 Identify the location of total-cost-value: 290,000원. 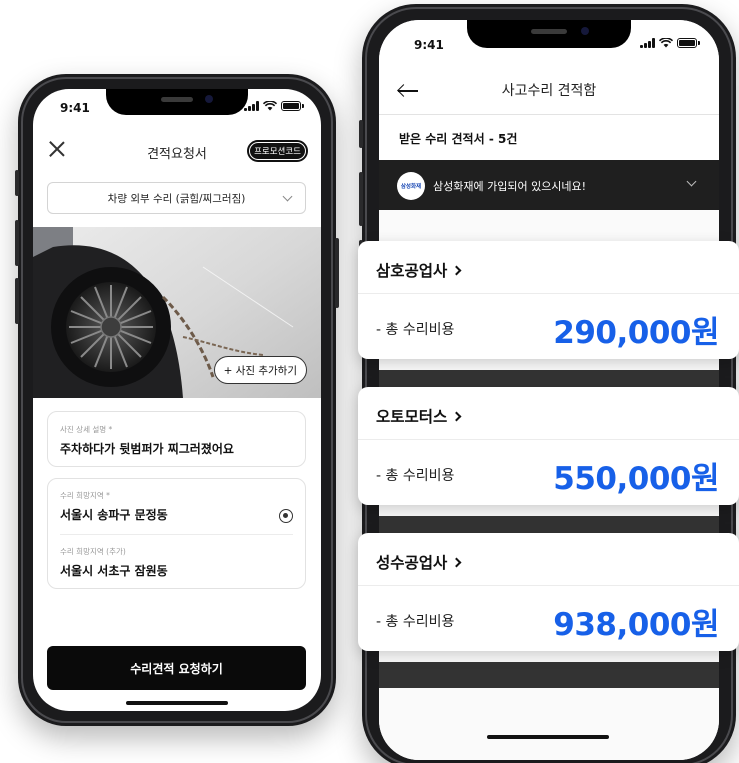
(636, 333).